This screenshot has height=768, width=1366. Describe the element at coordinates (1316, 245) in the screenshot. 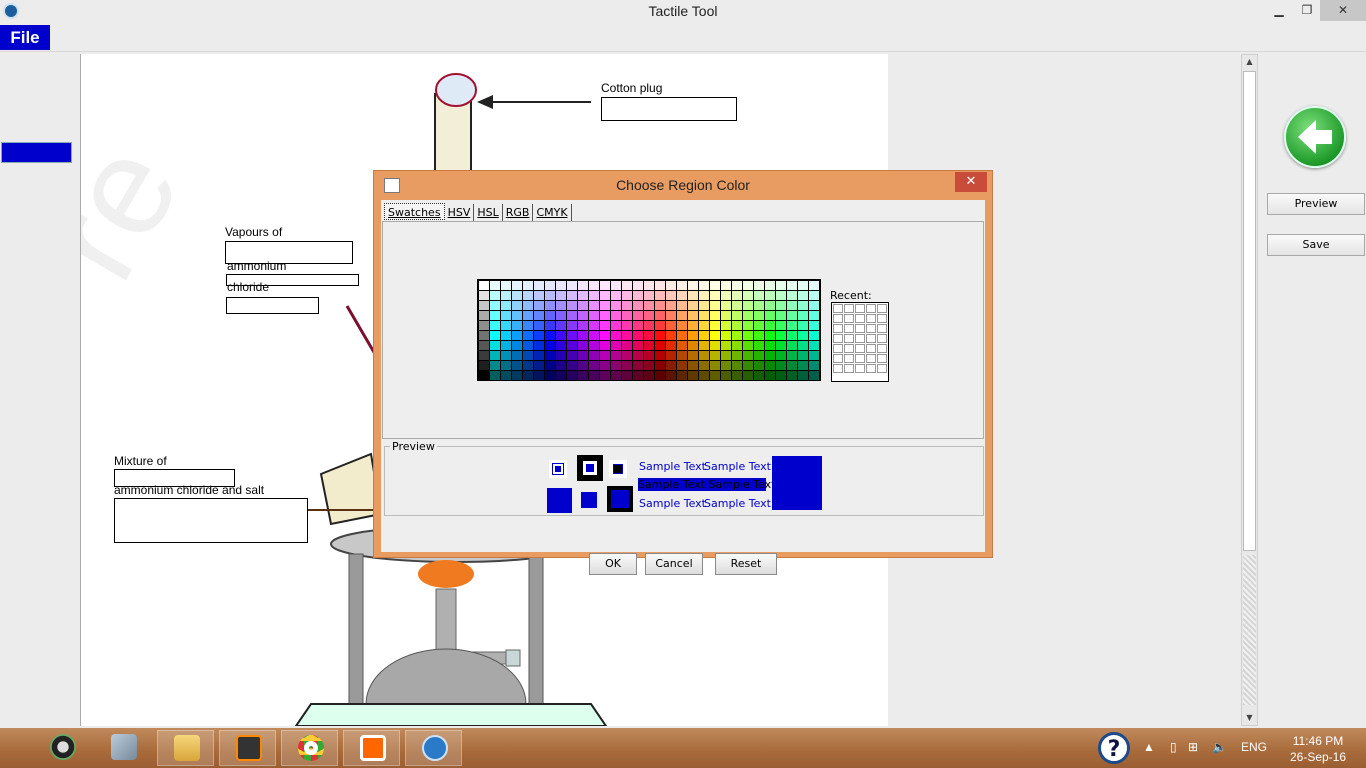

I see `save-button: Save` at that location.